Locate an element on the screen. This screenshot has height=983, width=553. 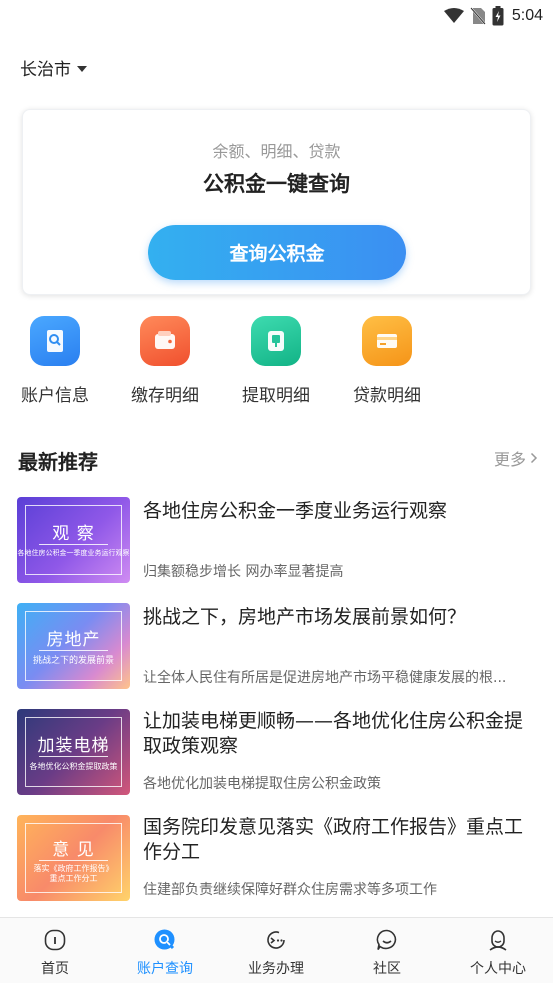
battery-charging-icon is located at coordinates (498, 16).